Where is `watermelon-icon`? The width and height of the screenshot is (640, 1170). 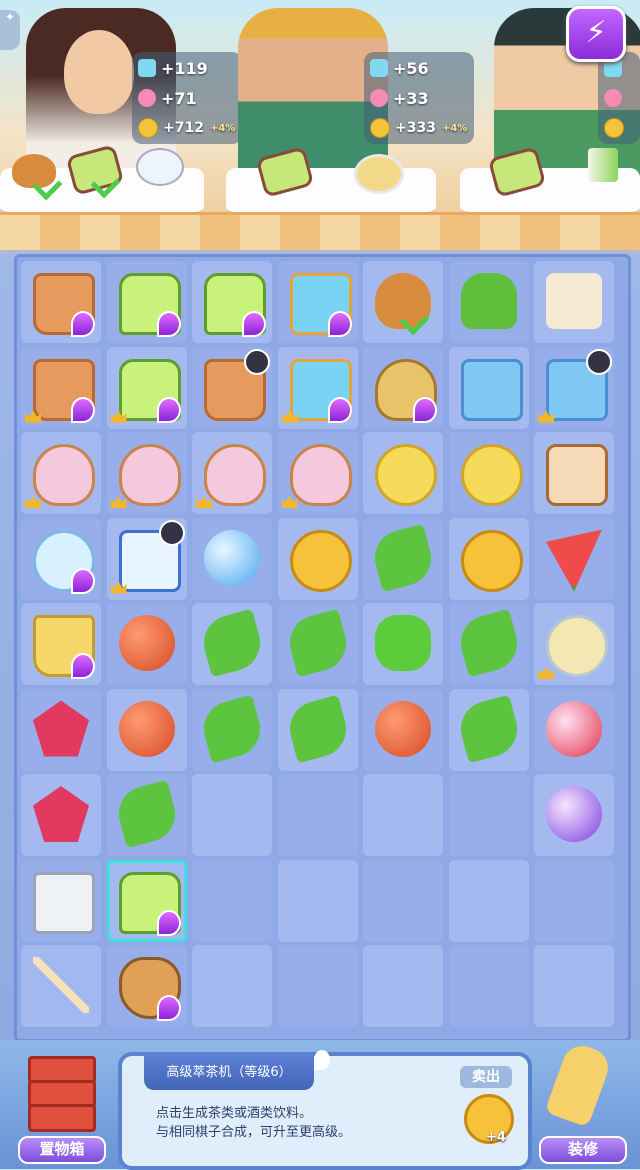
watermelon-icon is located at coordinates (574, 560).